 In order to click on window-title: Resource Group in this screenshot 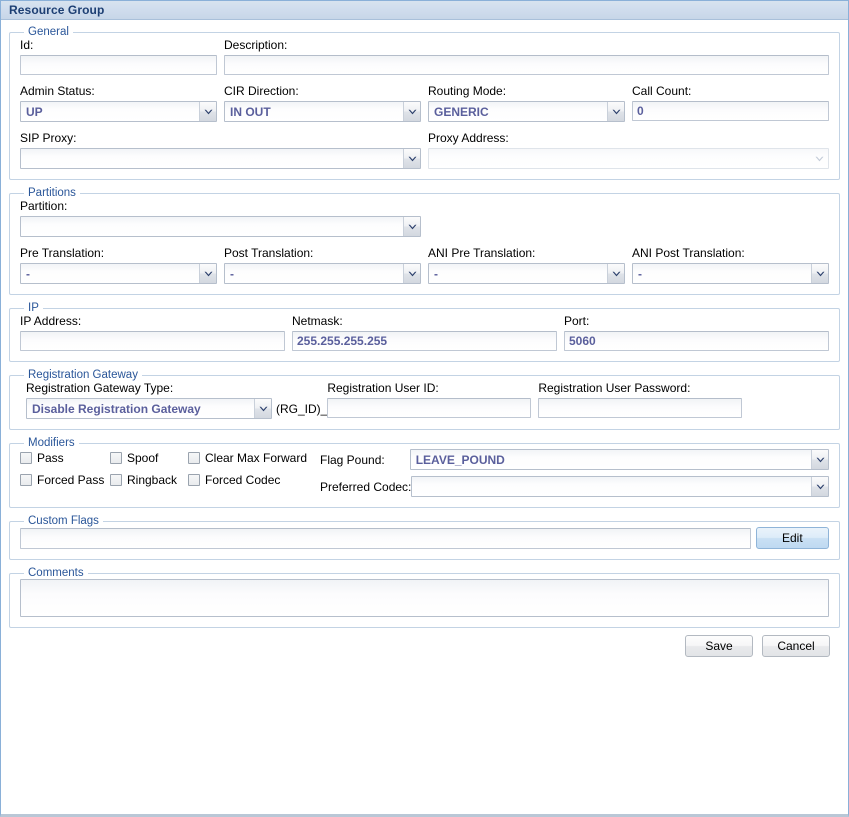, I will do `click(57, 10)`.